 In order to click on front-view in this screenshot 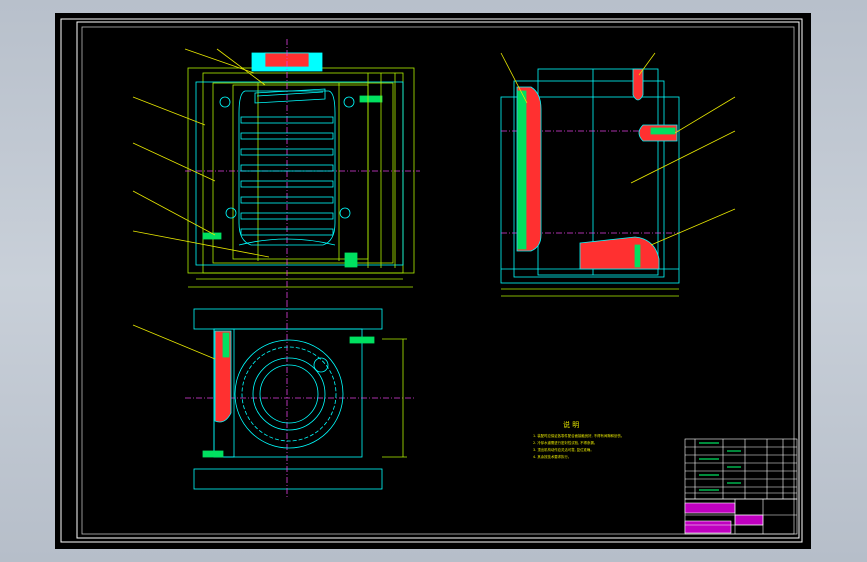, I will do `click(302, 171)`.